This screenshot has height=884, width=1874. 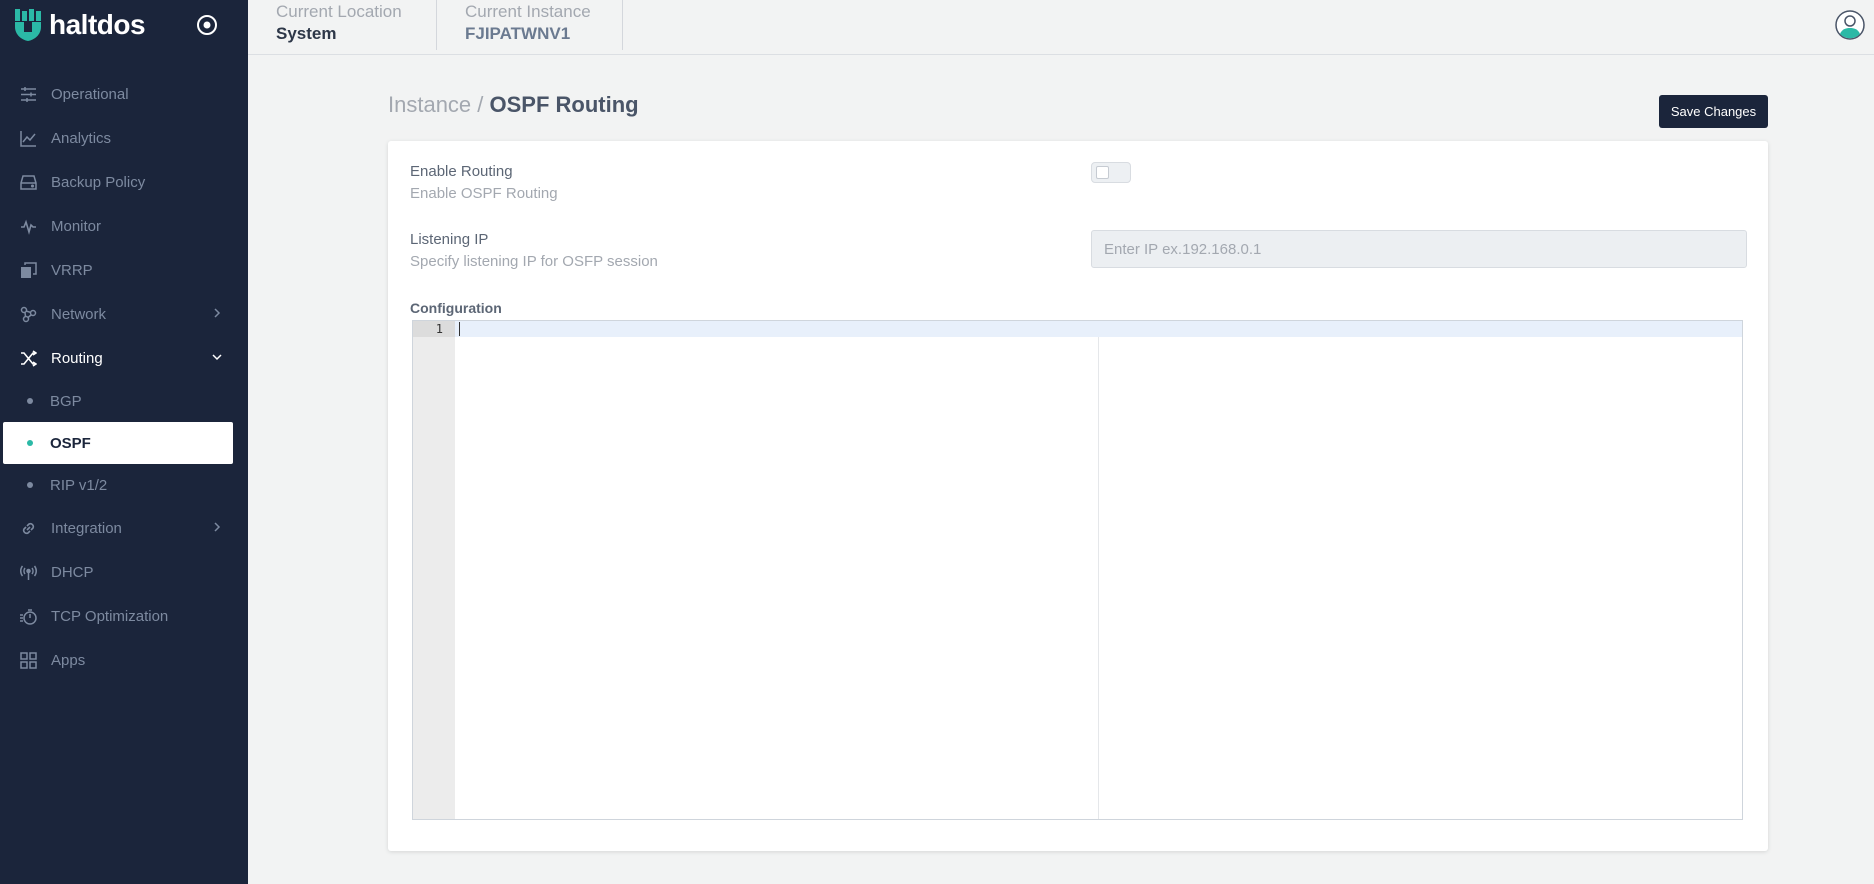 I want to click on sidebar-subitem-bgp: BGP, so click(x=124, y=401).